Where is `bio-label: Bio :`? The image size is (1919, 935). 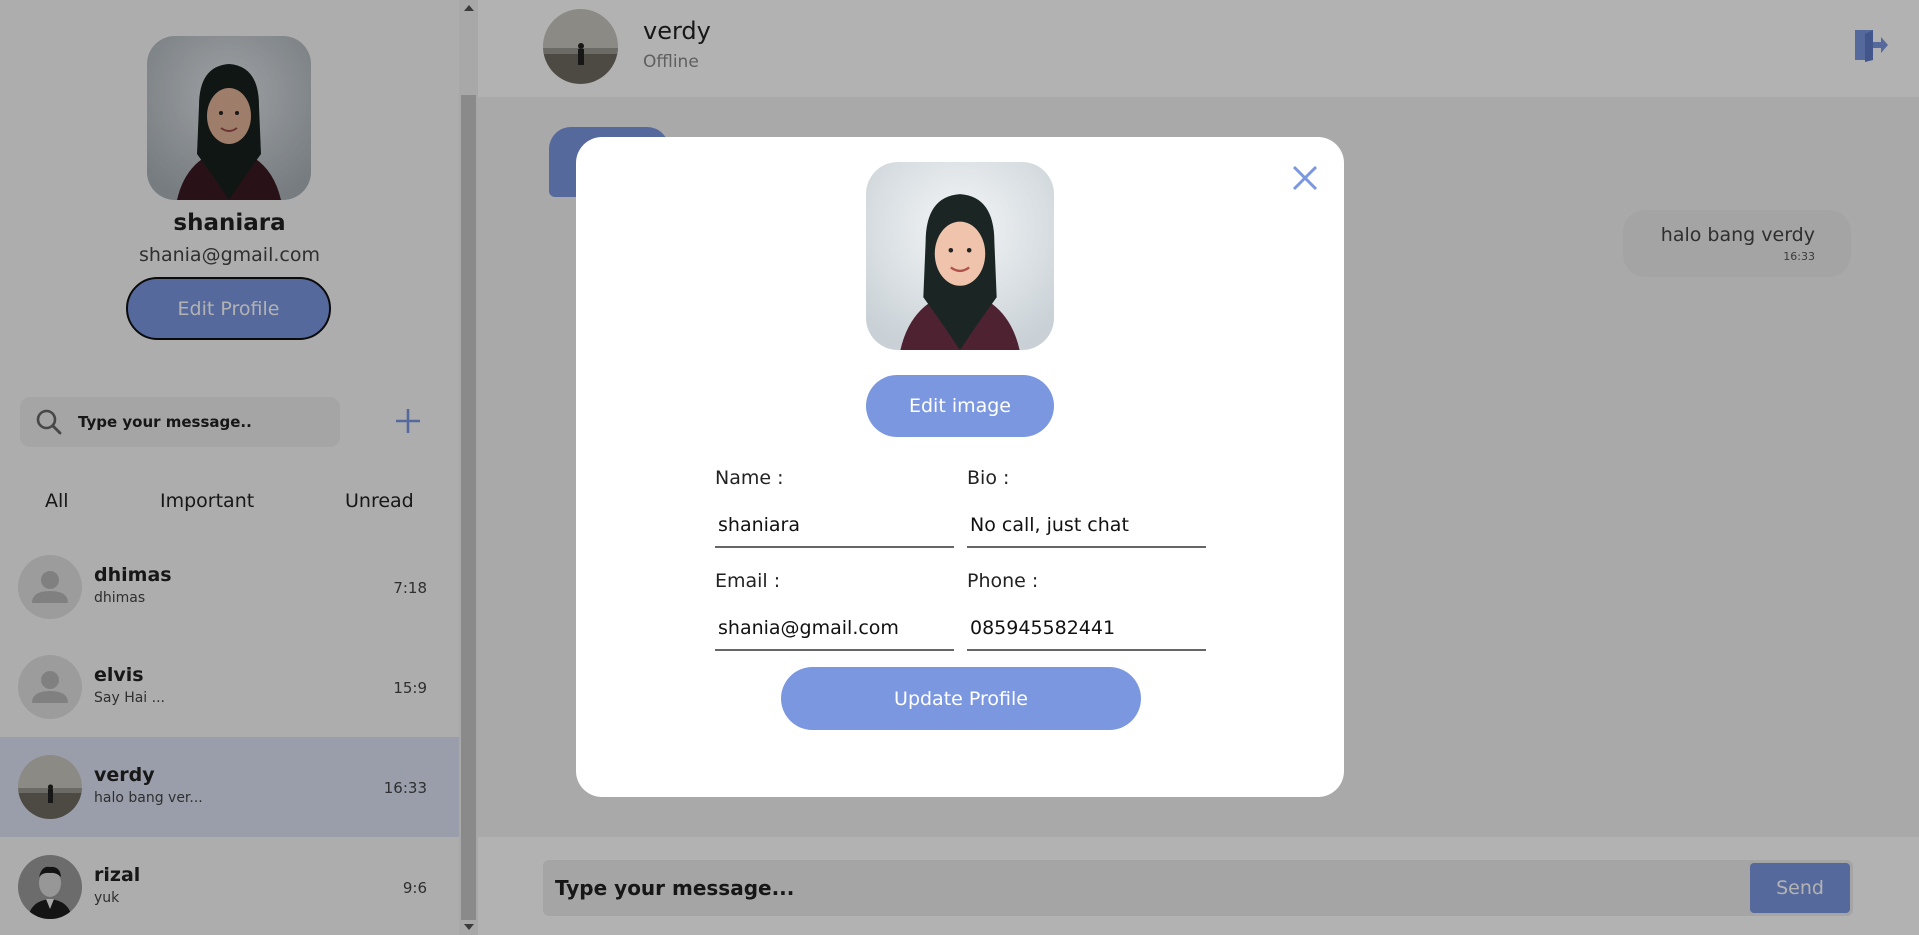 bio-label: Bio : is located at coordinates (988, 478).